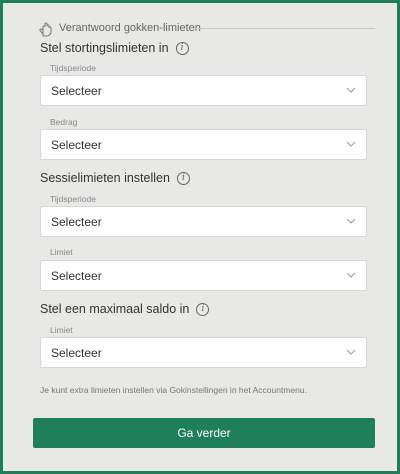  Describe the element at coordinates (76, 276) in the screenshot. I see `session-limit-value: Selecteer` at that location.